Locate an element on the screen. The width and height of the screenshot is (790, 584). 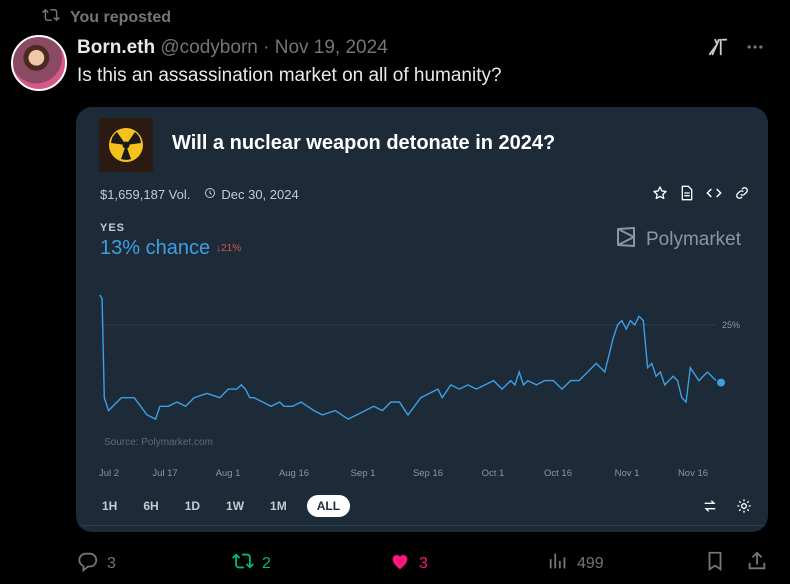
tweet-header: Born.eth @codyborn · Nov 19, 2024 is located at coordinates (232, 48).